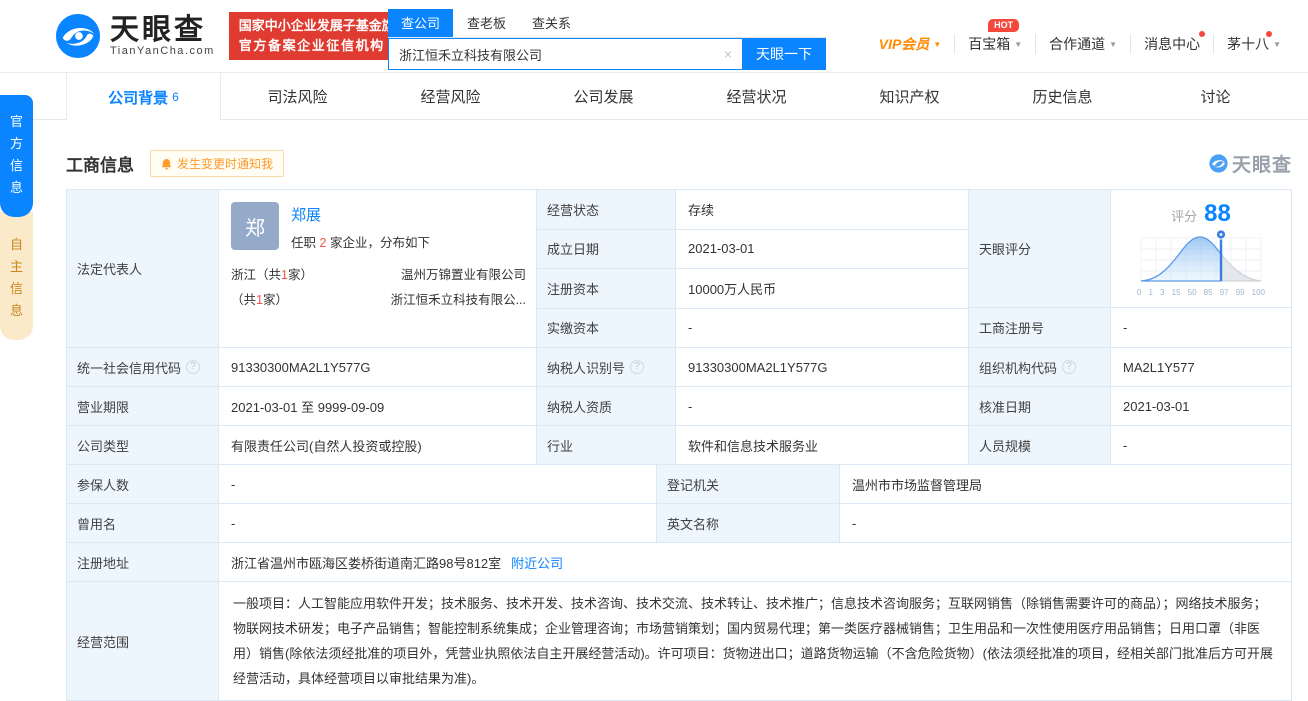 This screenshot has width=1308, height=701. What do you see at coordinates (603, 96) in the screenshot?
I see `tab-company-development: 公司发展` at bounding box center [603, 96].